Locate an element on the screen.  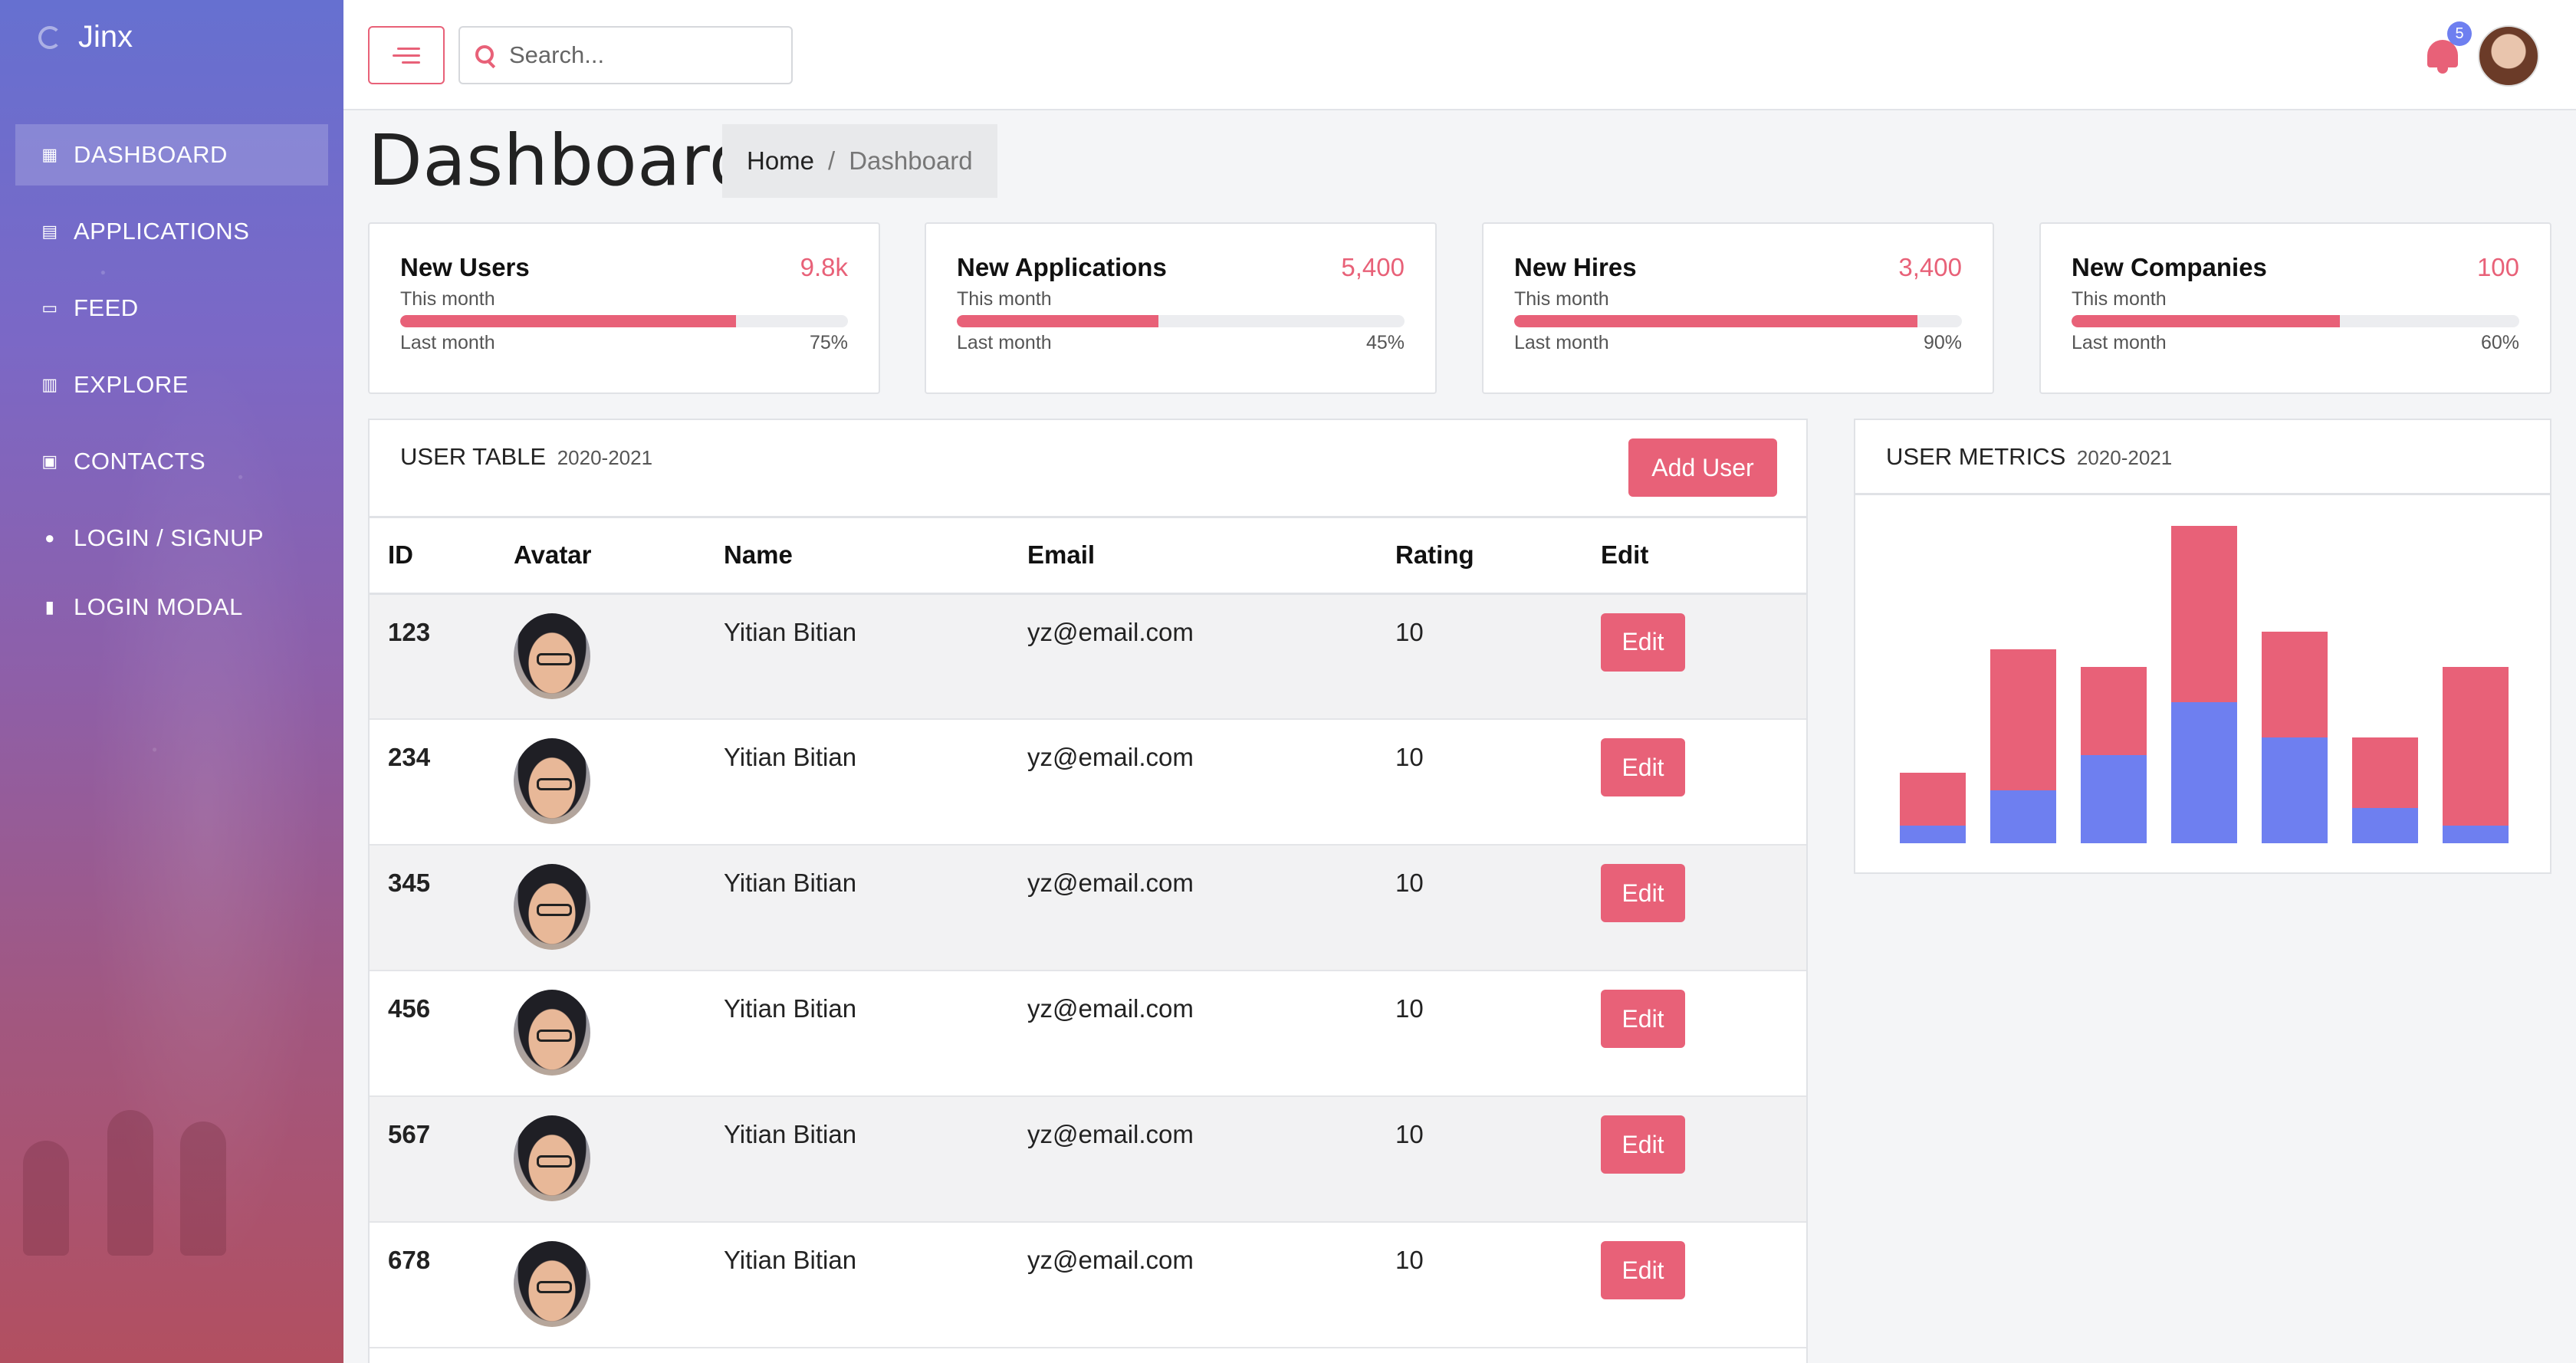
sidebar-item-dashboard: ▦ DASHBOARD is located at coordinates (172, 155).